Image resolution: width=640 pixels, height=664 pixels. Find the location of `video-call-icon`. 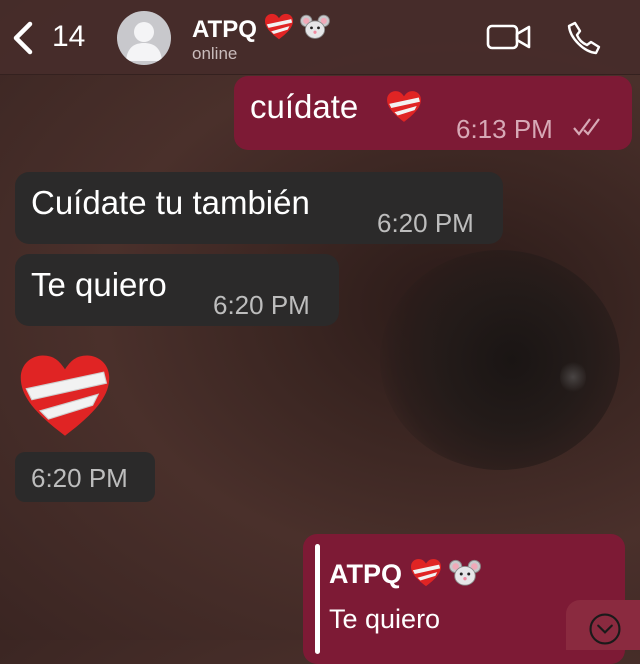

video-call-icon is located at coordinates (509, 37).